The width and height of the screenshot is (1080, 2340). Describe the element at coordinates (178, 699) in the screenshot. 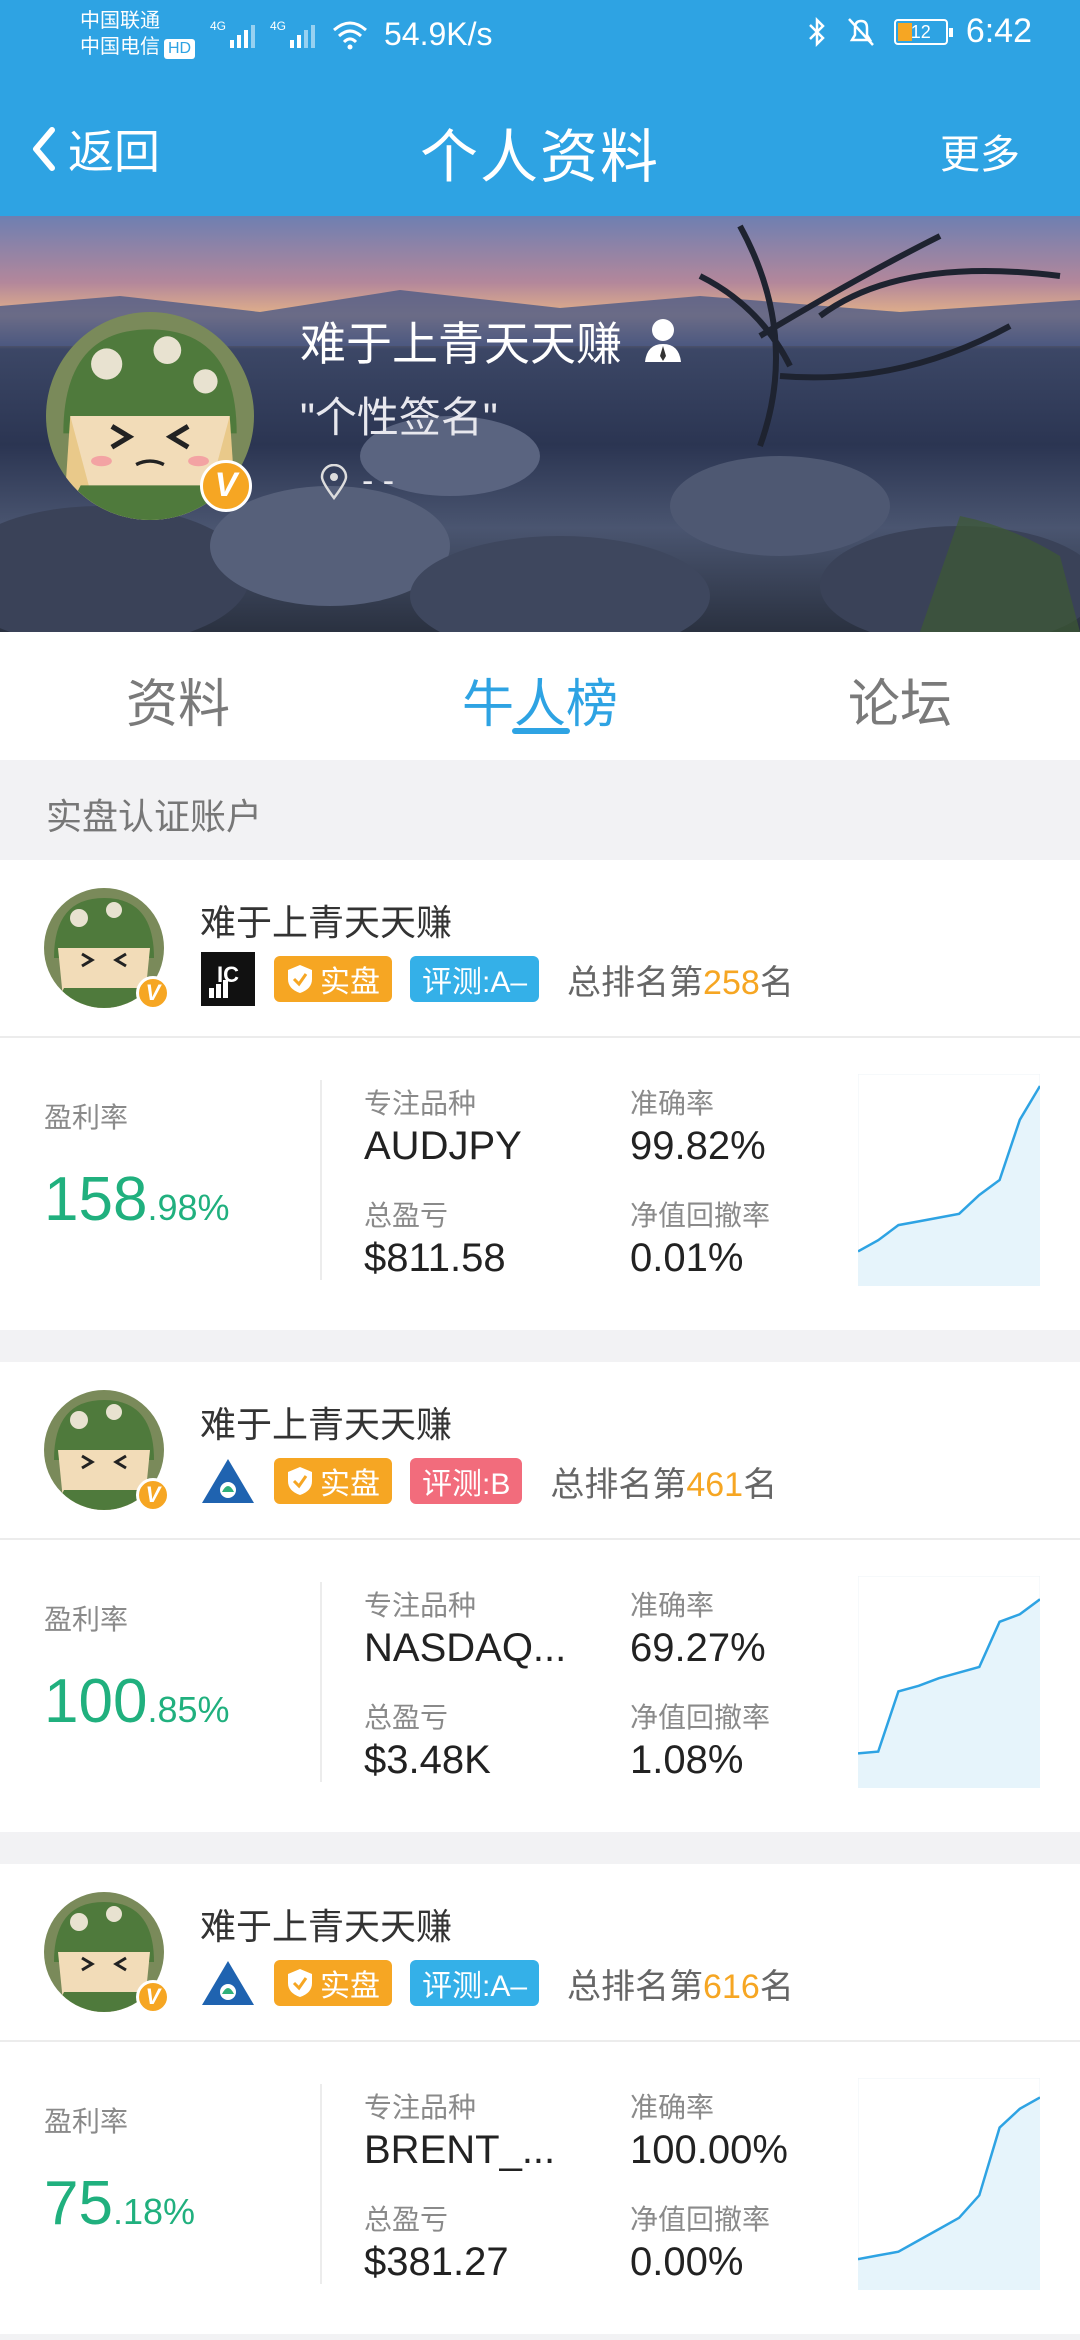

I see `tab-info: 资料` at that location.